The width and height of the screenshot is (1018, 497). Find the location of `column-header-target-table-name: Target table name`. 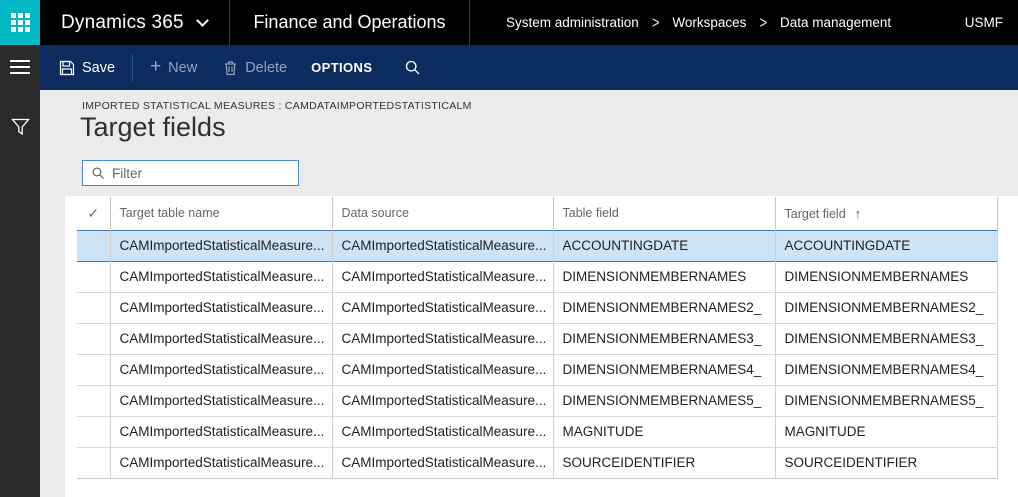

column-header-target-table-name: Target table name is located at coordinates (221, 213).